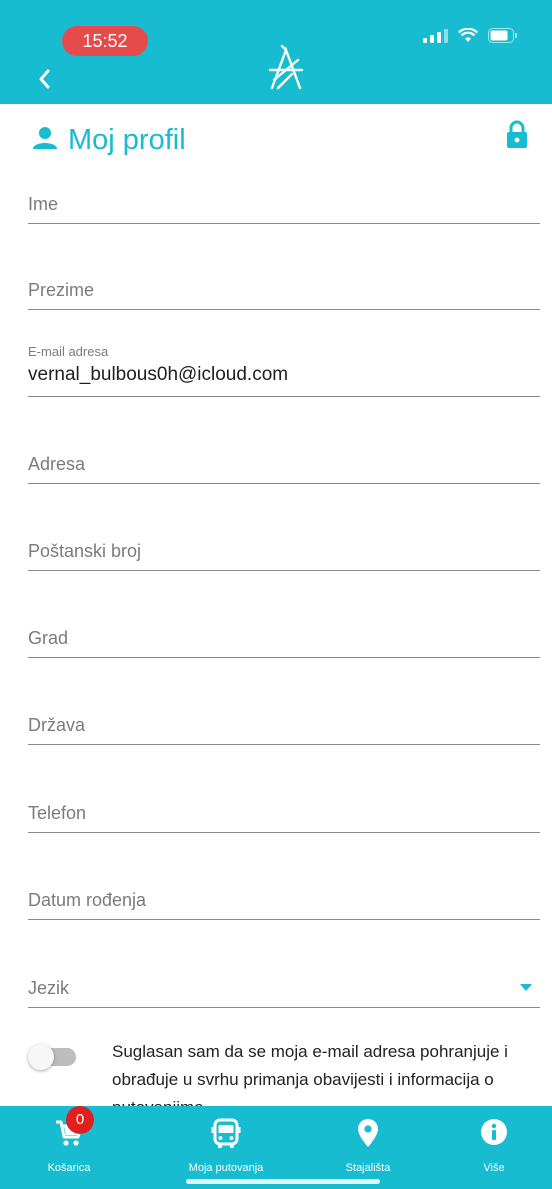  I want to click on app-logo-icon, so click(286, 69).